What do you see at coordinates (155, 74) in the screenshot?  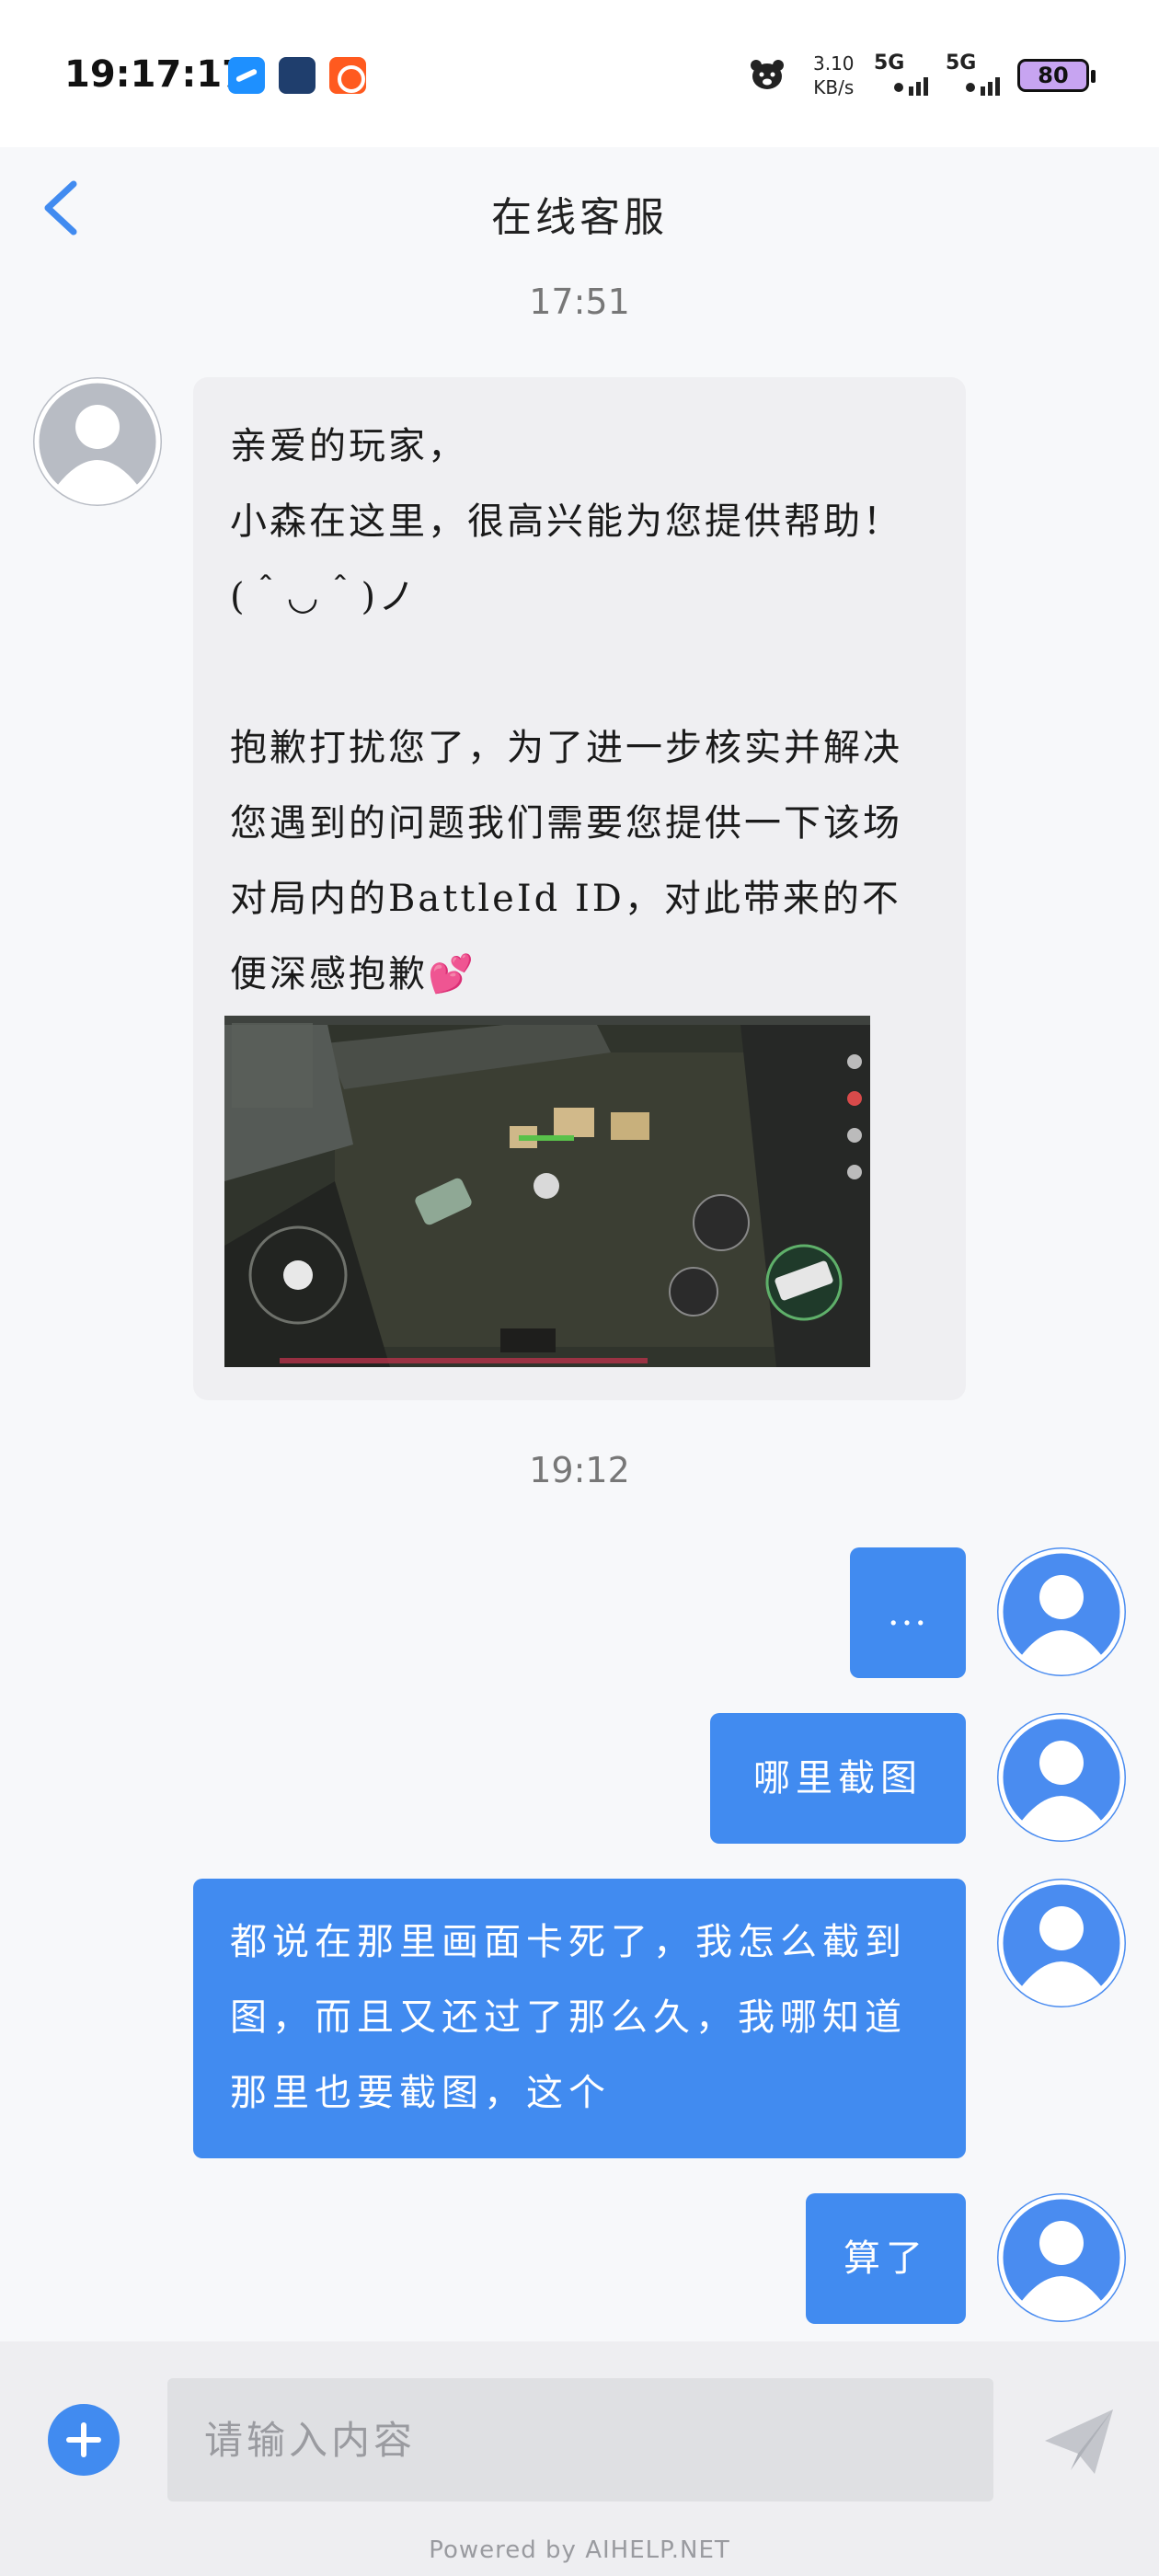 I see `status-time: 19:17:17` at bounding box center [155, 74].